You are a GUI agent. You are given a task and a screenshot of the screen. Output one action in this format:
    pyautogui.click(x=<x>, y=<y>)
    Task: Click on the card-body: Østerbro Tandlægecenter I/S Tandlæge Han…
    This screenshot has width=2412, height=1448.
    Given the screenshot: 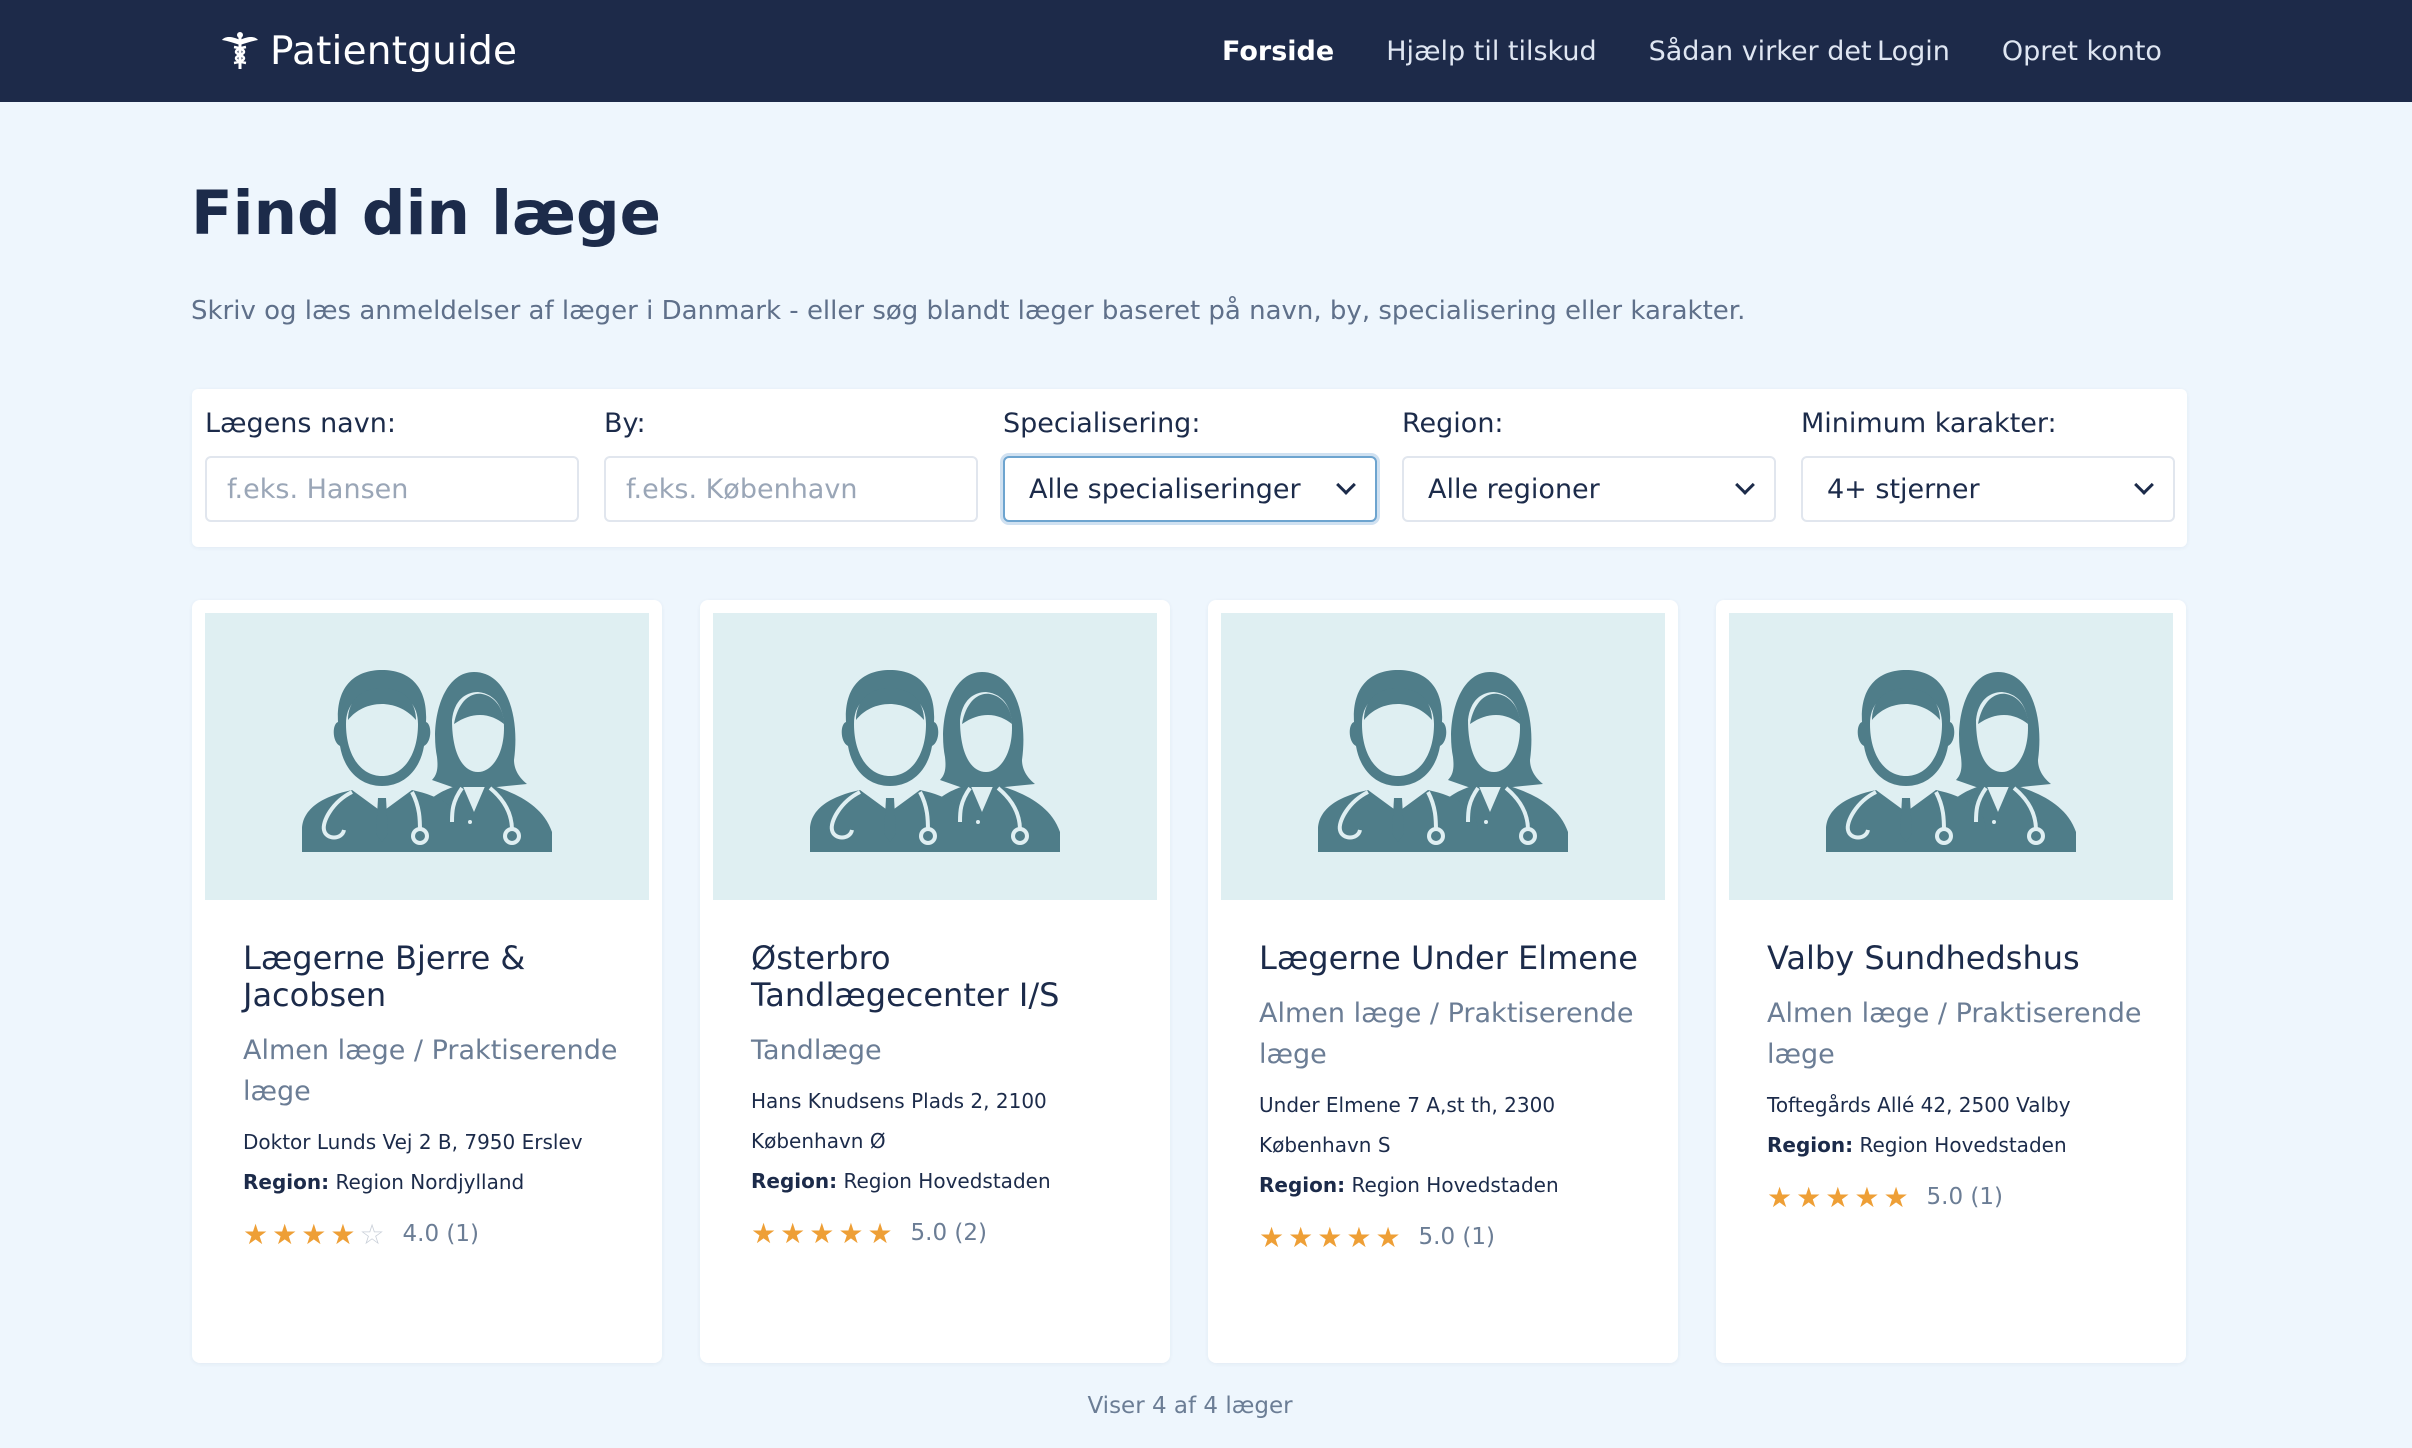 What is the action you would take?
    pyautogui.click(x=941, y=1096)
    